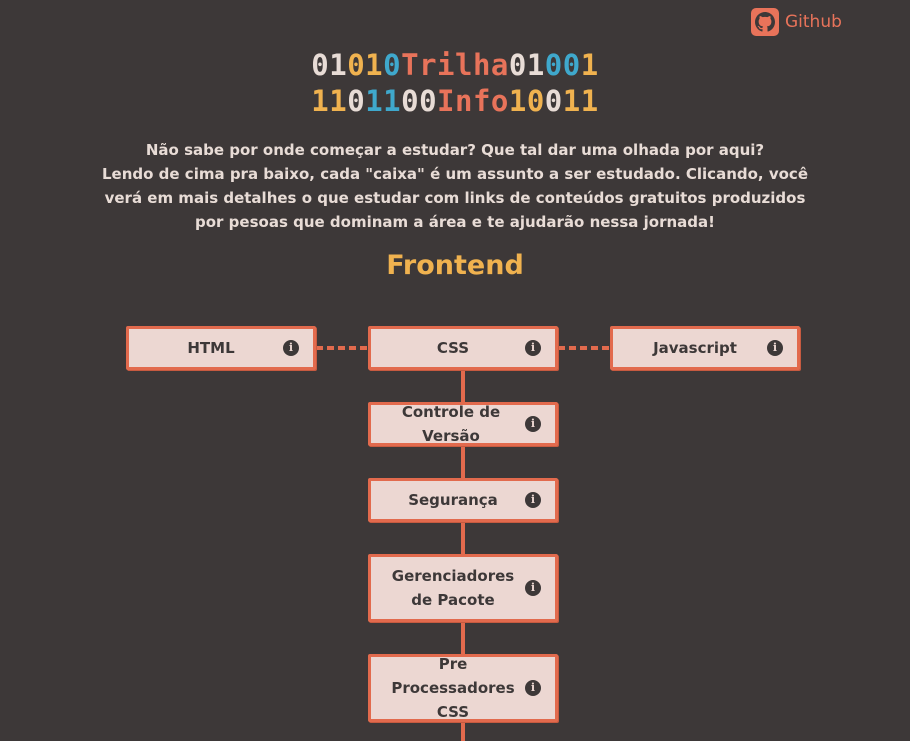 The width and height of the screenshot is (910, 741). I want to click on logo-segment: Trilha, so click(455, 65).